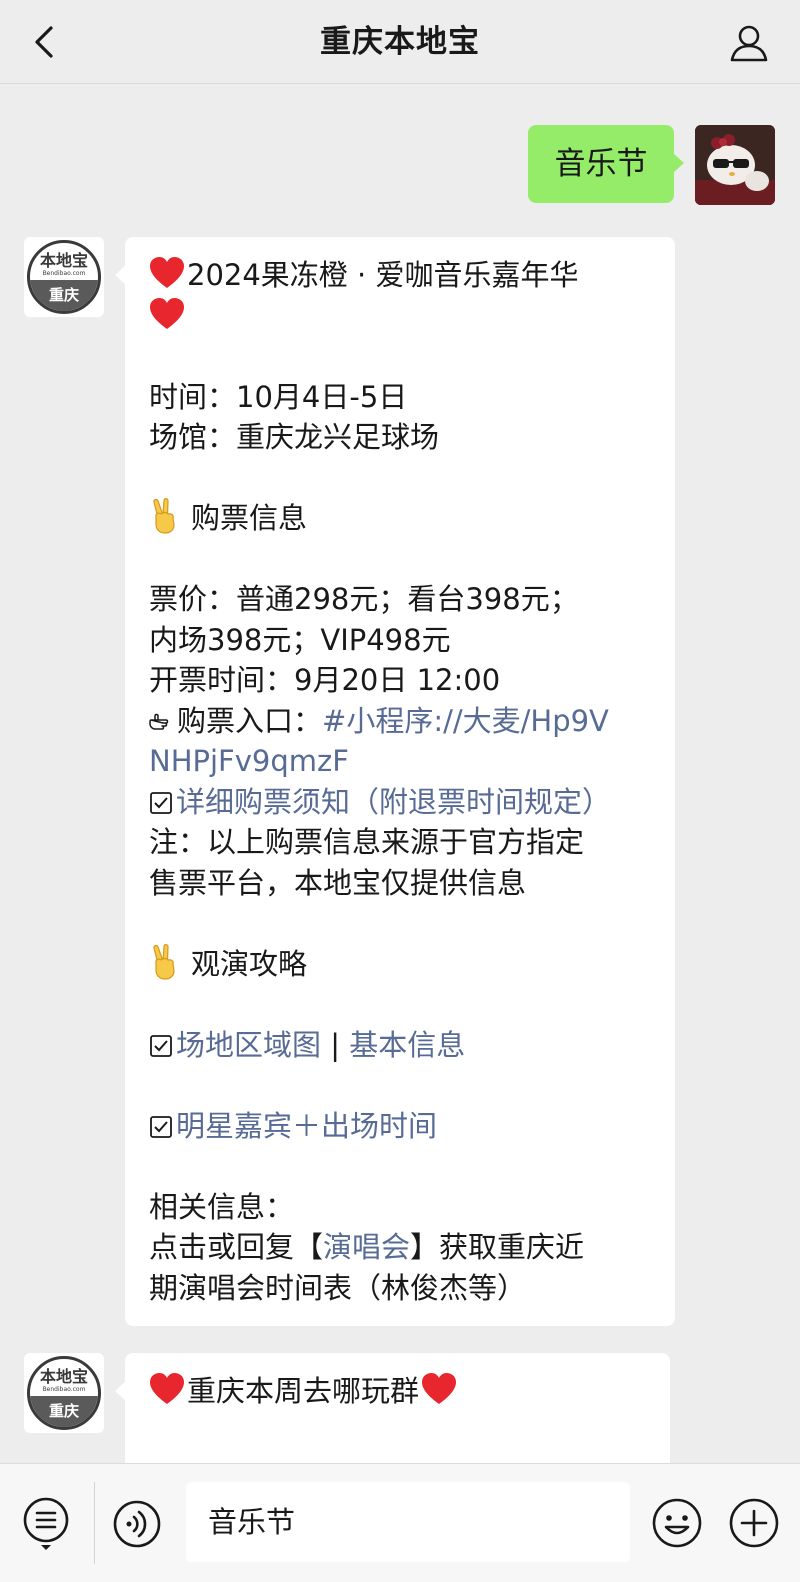 This screenshot has width=800, height=1582. I want to click on related-text-after: 】获取重庆近, so click(497, 1247).